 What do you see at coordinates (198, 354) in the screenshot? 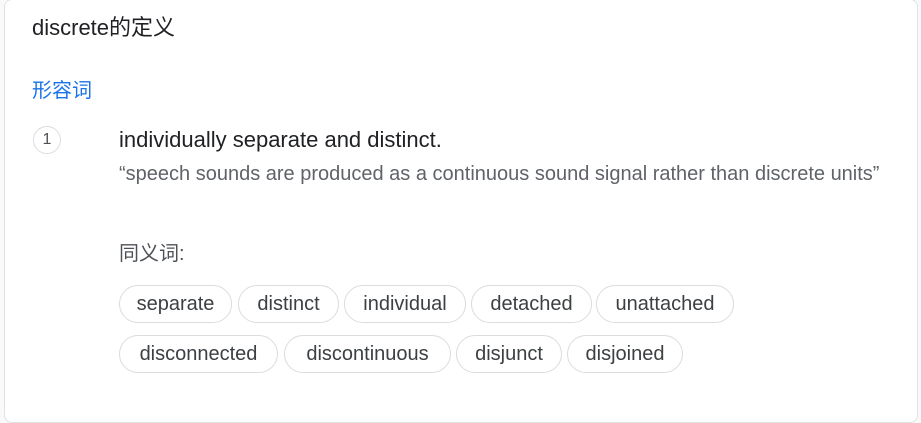
I see `synonym-chip: disconnected` at bounding box center [198, 354].